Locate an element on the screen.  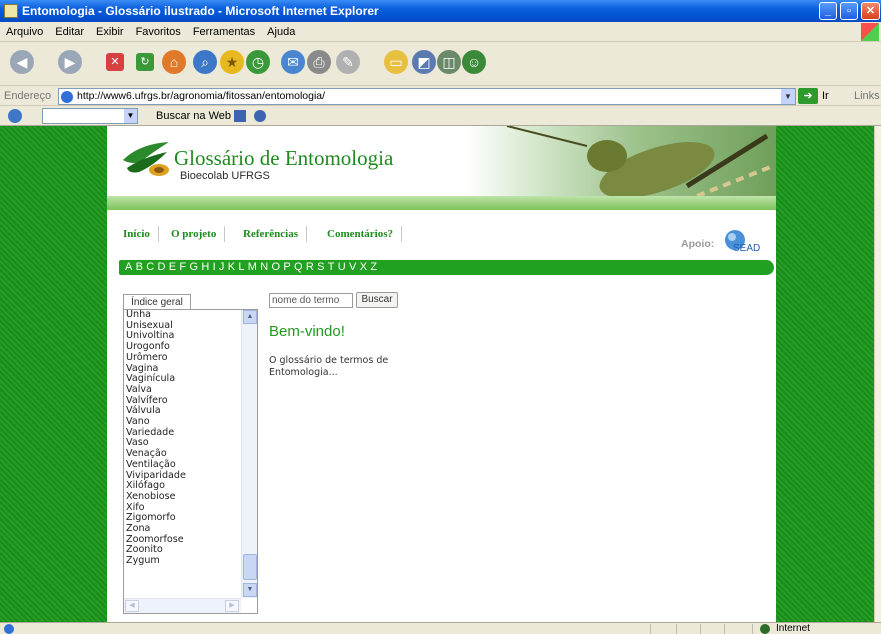
maximize-button: ▫ is located at coordinates (849, 11).